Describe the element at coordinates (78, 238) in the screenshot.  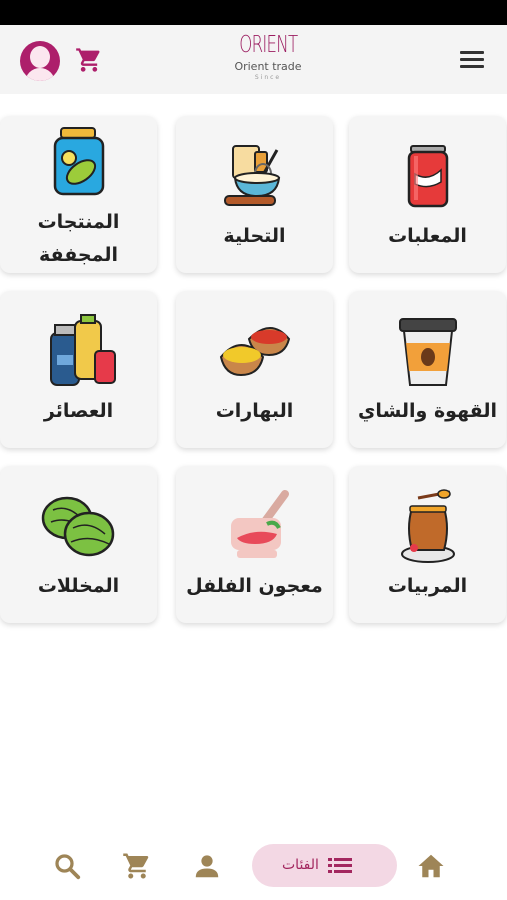
I see `category-label: المنتجات المجففة` at that location.